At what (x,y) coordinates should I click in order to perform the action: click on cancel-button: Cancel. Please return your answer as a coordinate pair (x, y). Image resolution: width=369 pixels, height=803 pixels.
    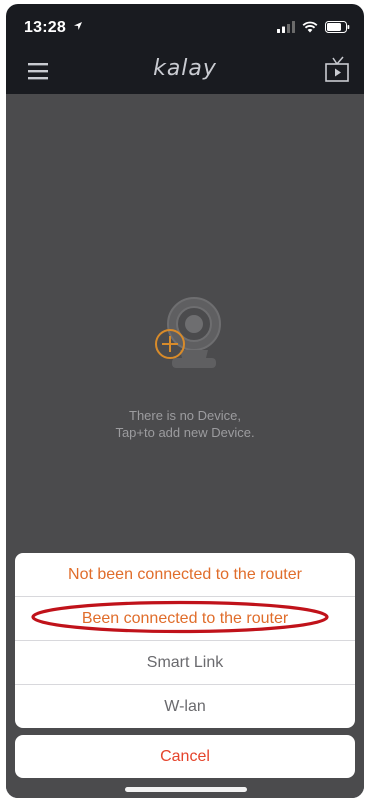
    Looking at the image, I should click on (185, 756).